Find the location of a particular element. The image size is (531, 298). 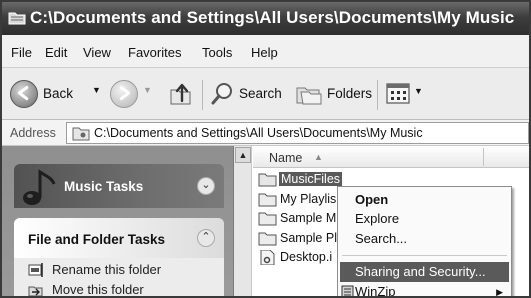

forward-button is located at coordinates (124, 94).